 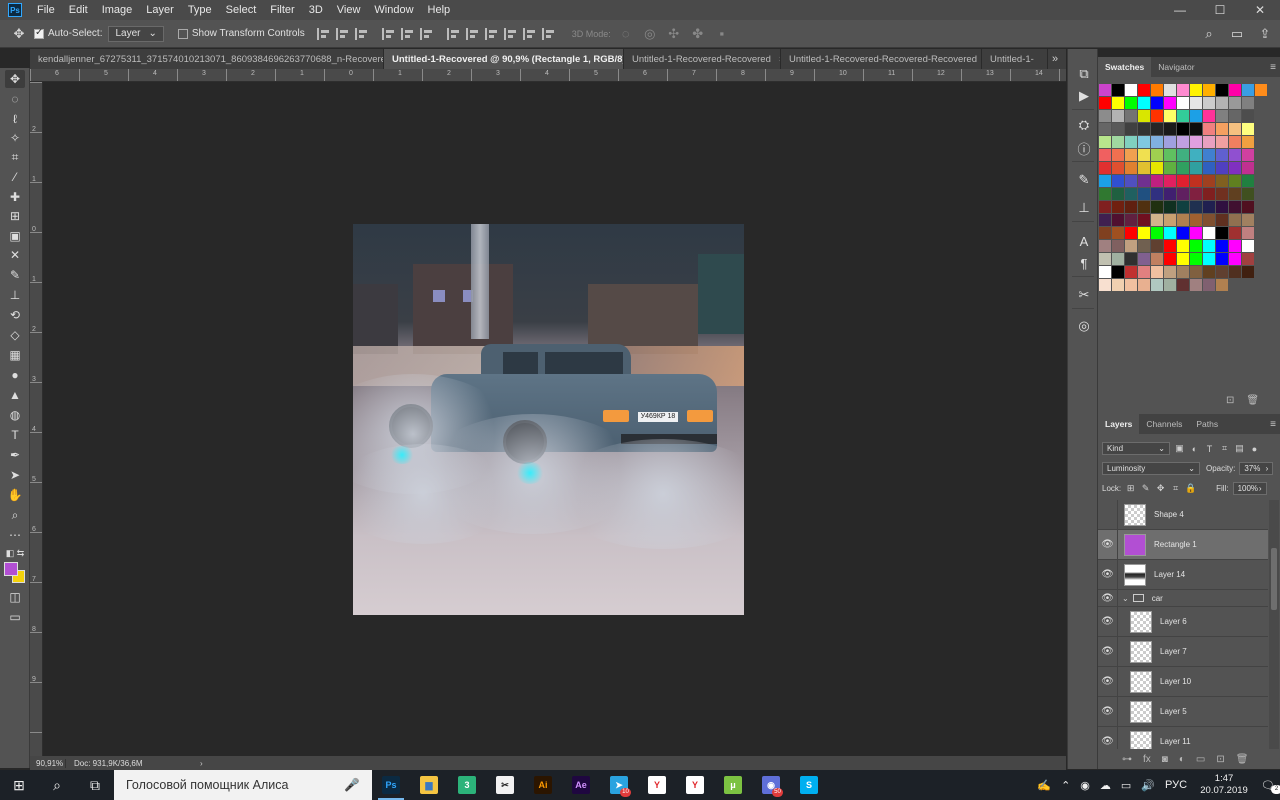 What do you see at coordinates (1108, 515) in the screenshot?
I see `eye-hidden-icon` at bounding box center [1108, 515].